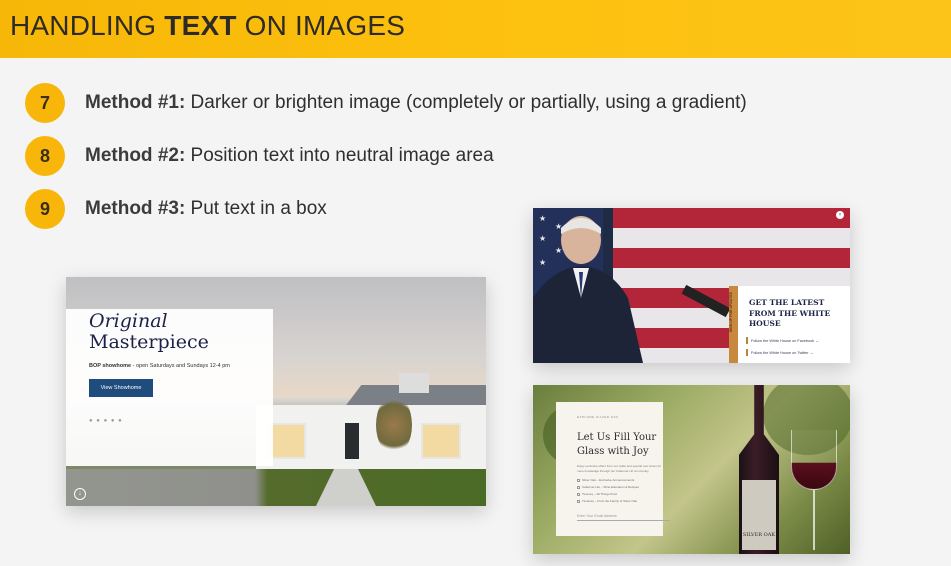  Describe the element at coordinates (45, 156) in the screenshot. I see `method-number-badge: 8` at that location.